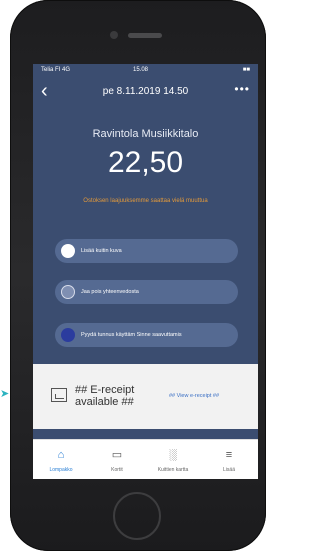 The height and width of the screenshot is (551, 320). I want to click on menu-icon: ≡, so click(229, 455).